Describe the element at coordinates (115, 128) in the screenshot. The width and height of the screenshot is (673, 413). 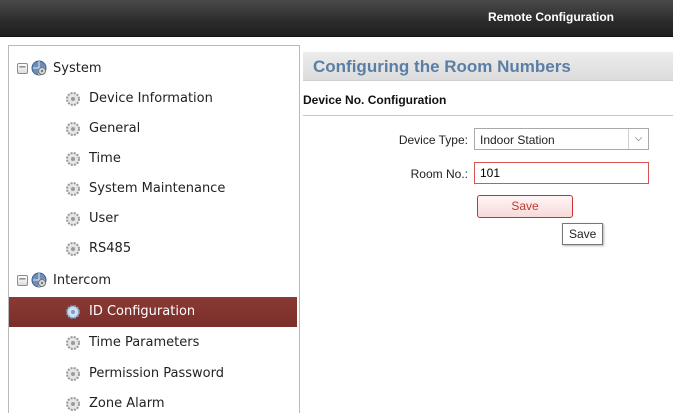
I see `sidebar-item-label: General` at that location.